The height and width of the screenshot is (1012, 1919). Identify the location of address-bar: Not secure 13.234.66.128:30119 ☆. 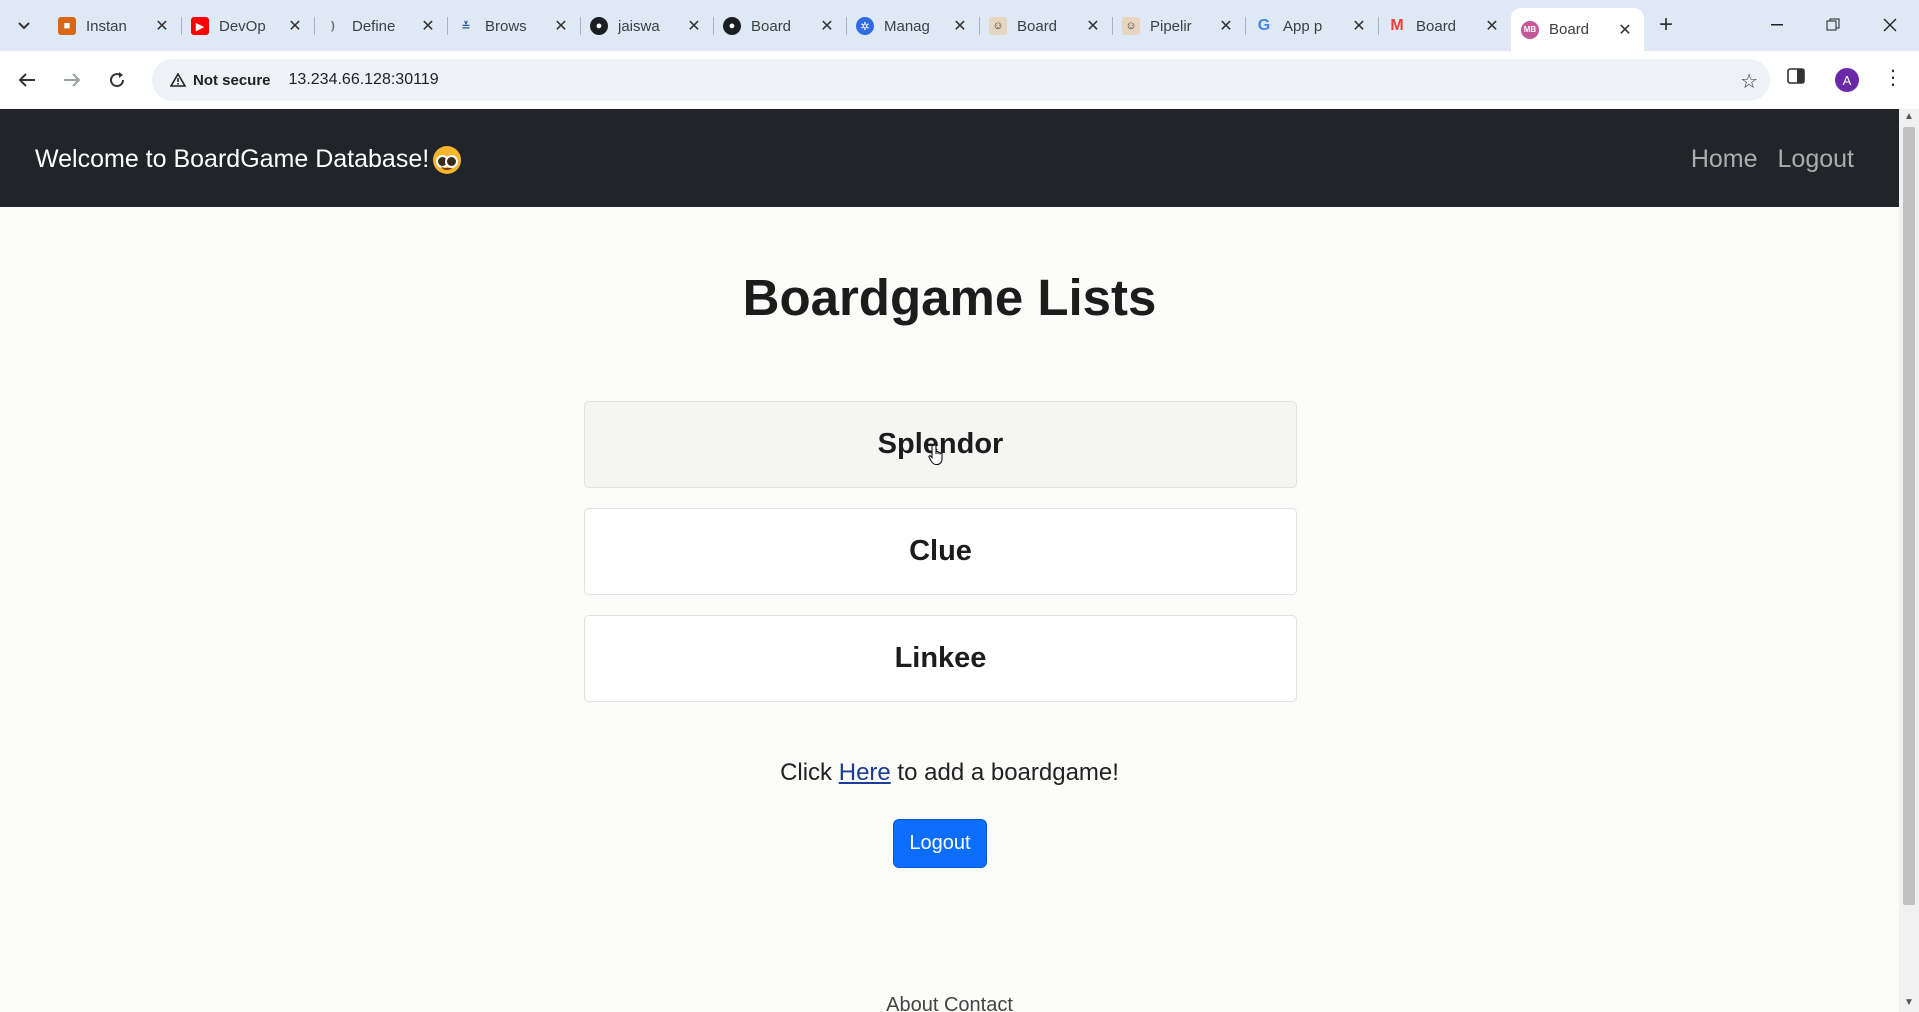
(961, 80).